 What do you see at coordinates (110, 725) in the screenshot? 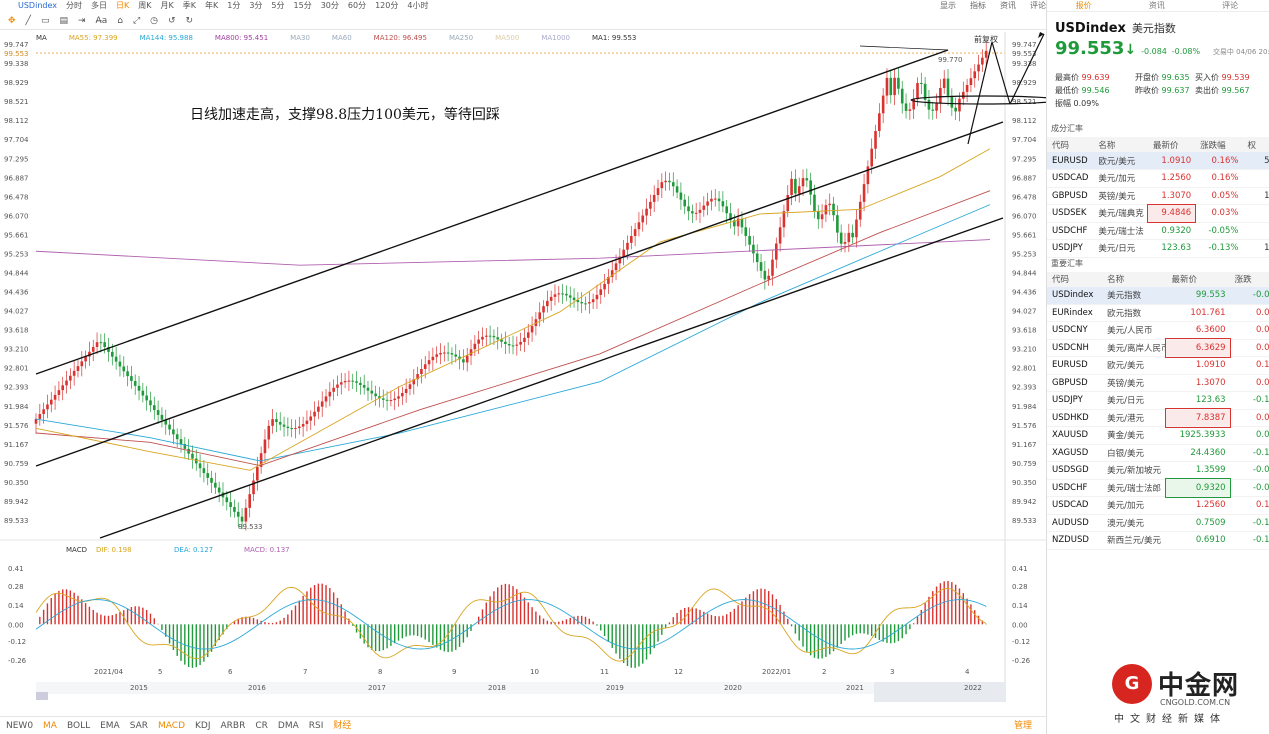
I see `indicator-tab: EMA` at bounding box center [110, 725].